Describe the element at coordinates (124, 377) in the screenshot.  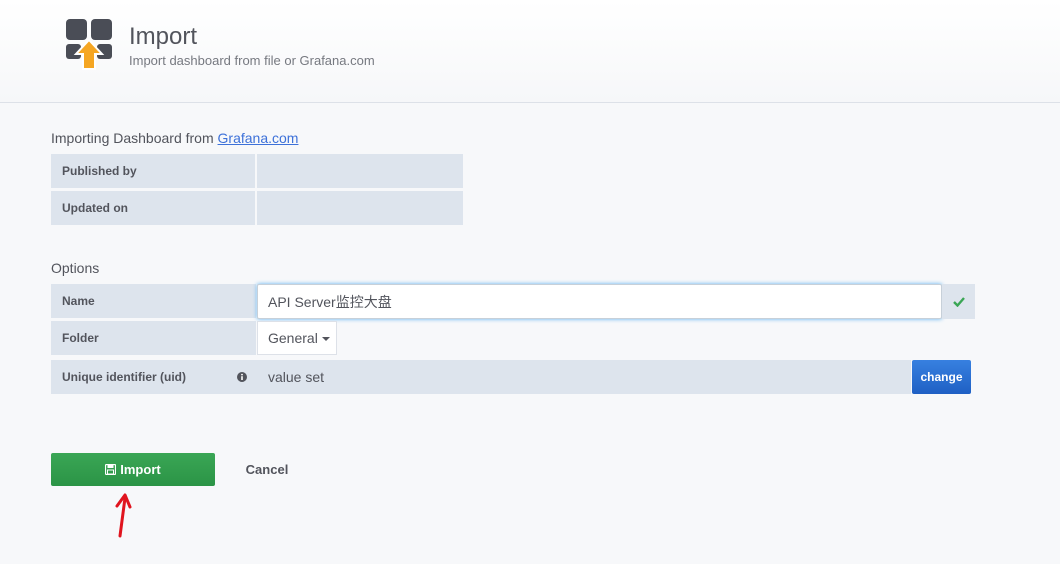
I see `uid-label: Unique identifier (uid)` at that location.